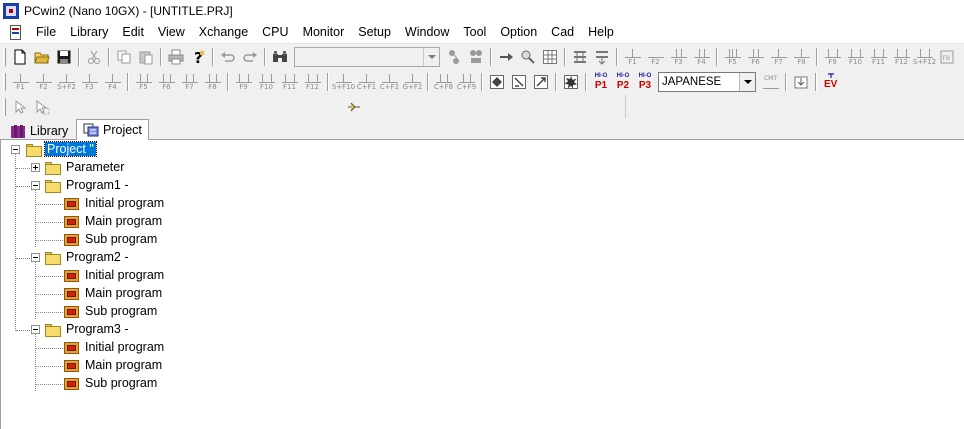 The width and height of the screenshot is (964, 429). I want to click on replace-all-icon, so click(476, 57).